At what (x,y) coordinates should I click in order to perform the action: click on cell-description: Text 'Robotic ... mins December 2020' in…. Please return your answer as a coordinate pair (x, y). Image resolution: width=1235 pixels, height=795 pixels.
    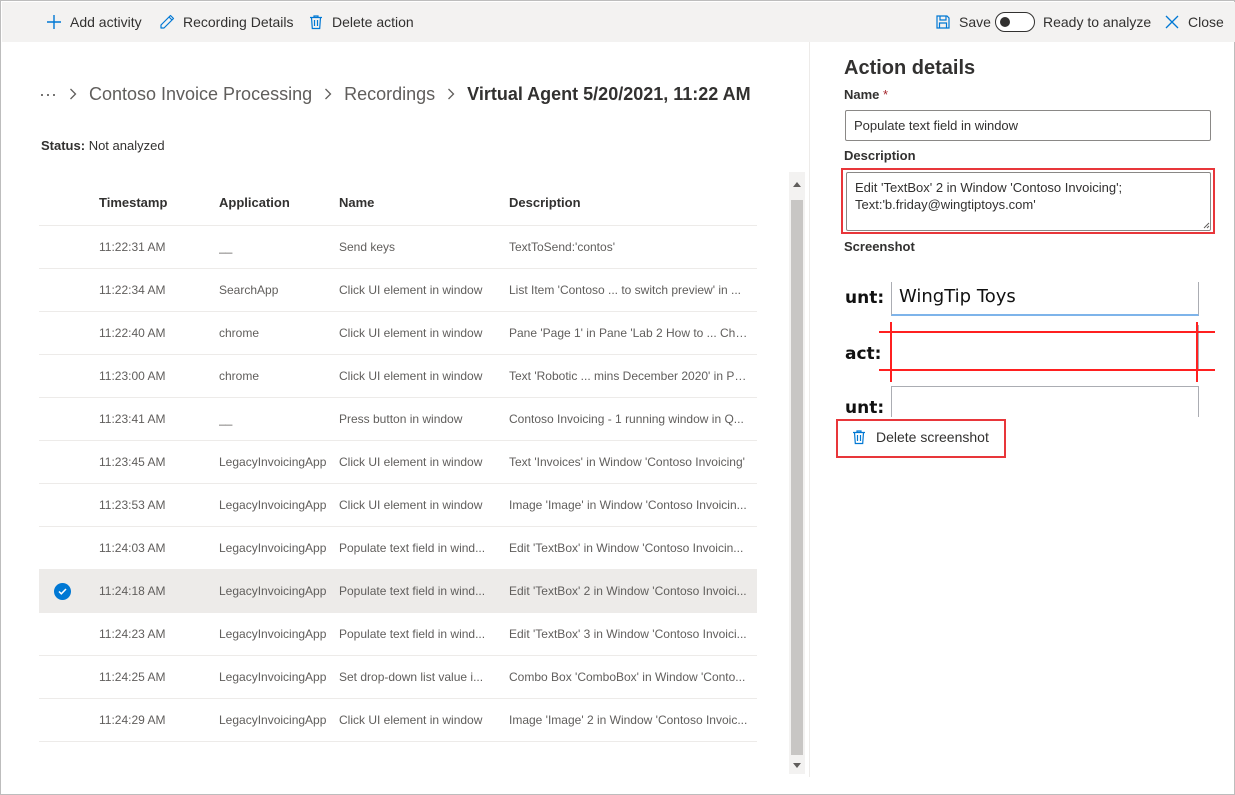
    Looking at the image, I should click on (629, 376).